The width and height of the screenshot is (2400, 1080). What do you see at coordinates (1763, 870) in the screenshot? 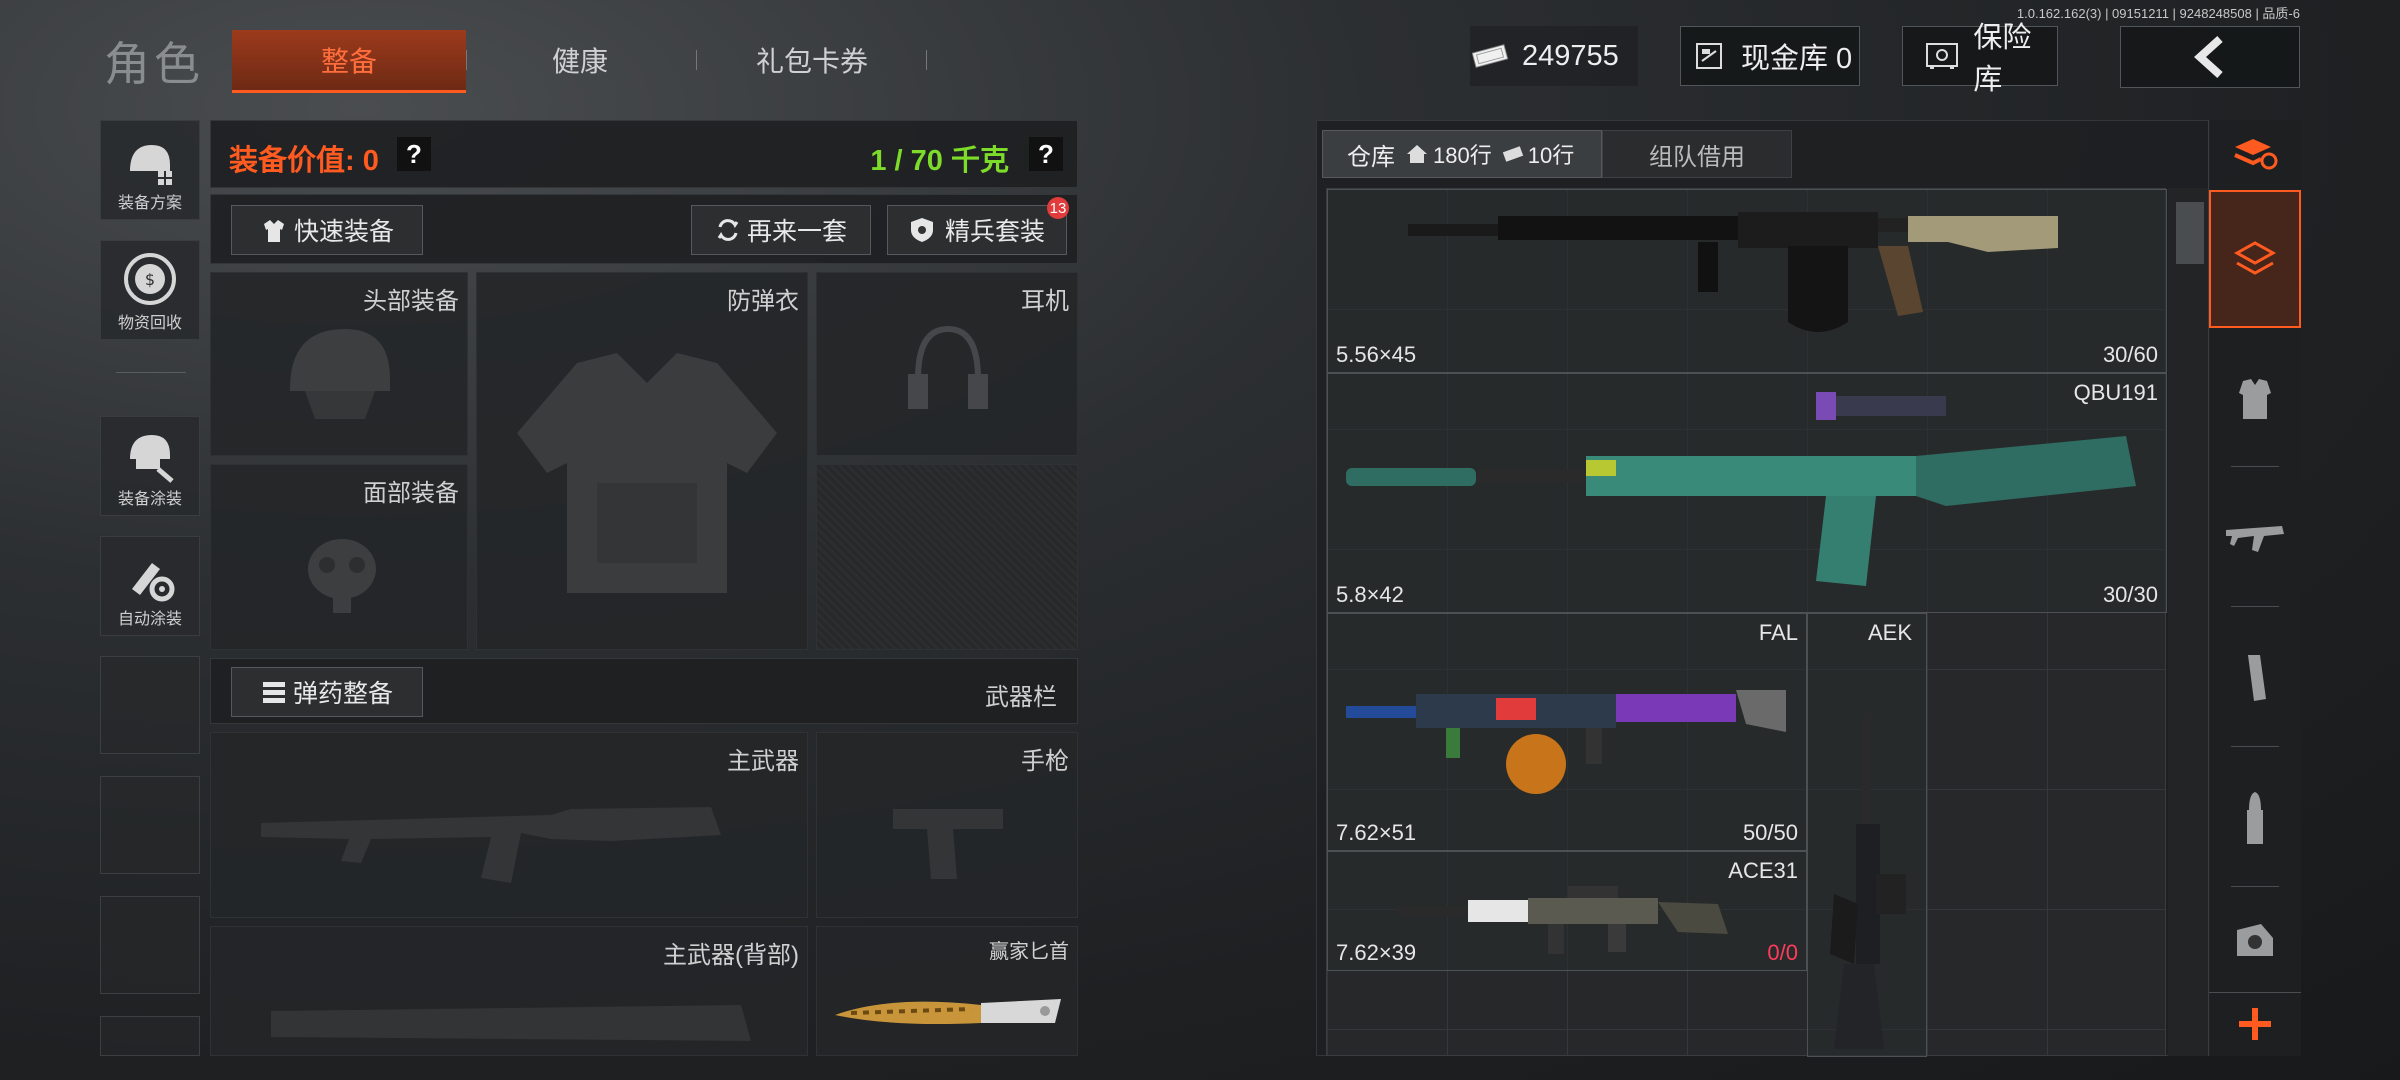
I see `item-name: ACE31` at bounding box center [1763, 870].